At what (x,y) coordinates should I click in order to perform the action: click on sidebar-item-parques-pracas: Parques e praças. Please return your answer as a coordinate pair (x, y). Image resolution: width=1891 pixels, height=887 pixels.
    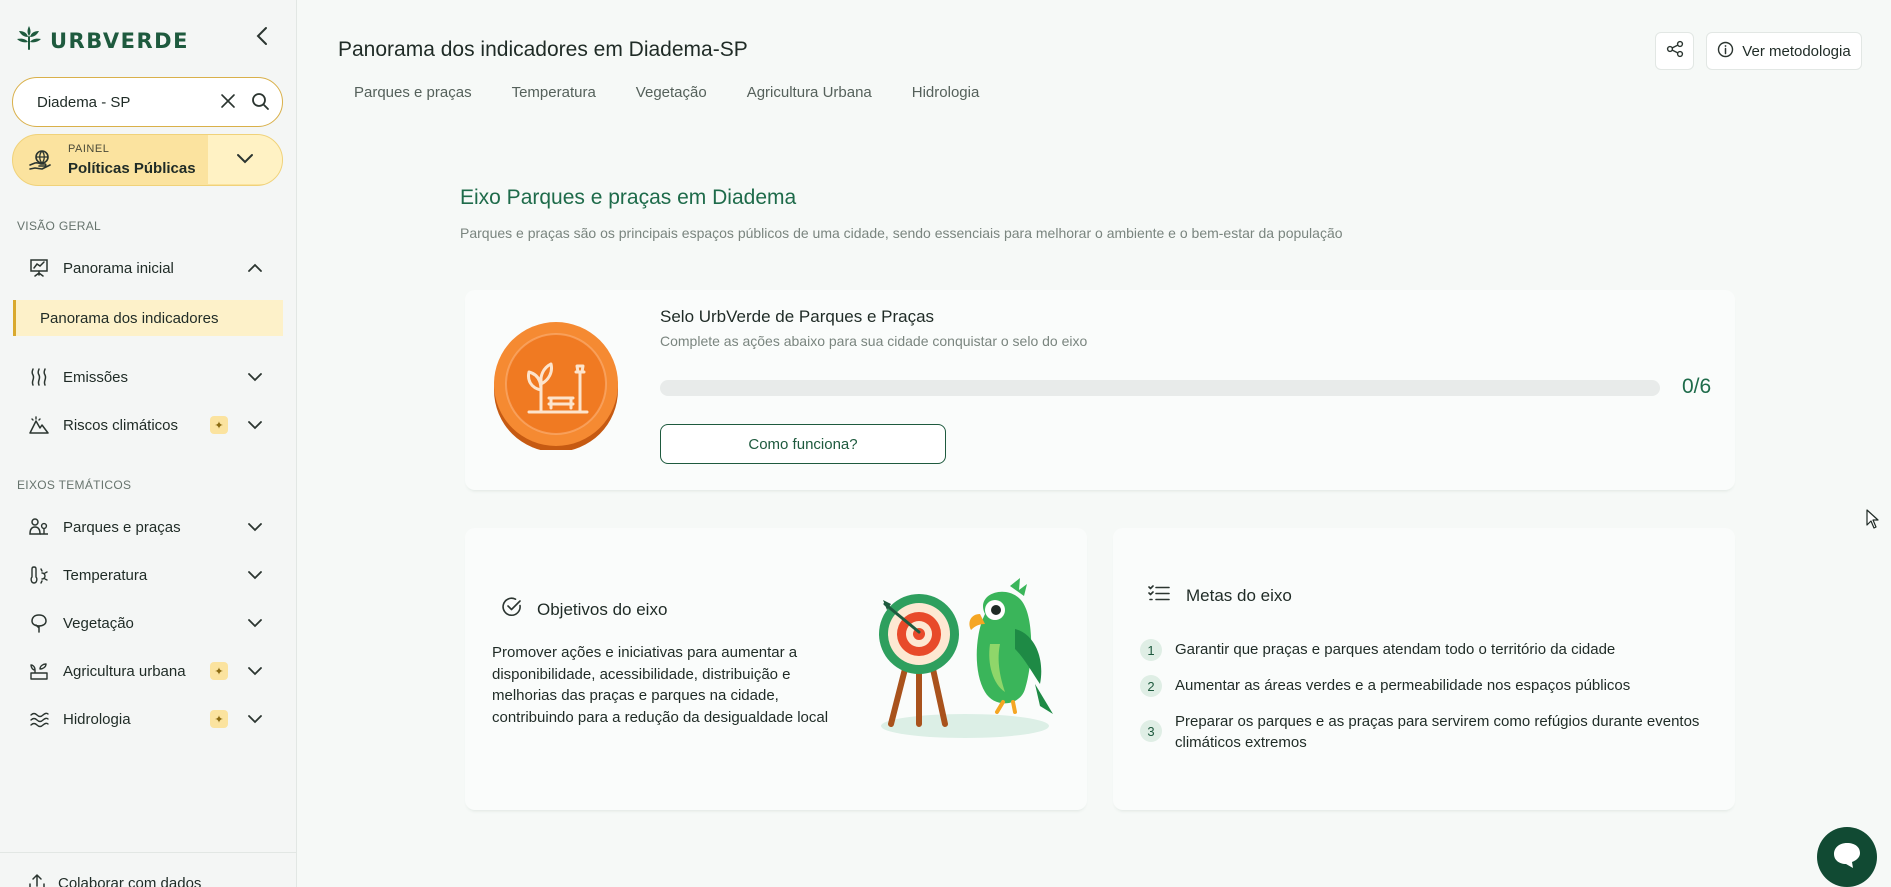
    Looking at the image, I should click on (148, 527).